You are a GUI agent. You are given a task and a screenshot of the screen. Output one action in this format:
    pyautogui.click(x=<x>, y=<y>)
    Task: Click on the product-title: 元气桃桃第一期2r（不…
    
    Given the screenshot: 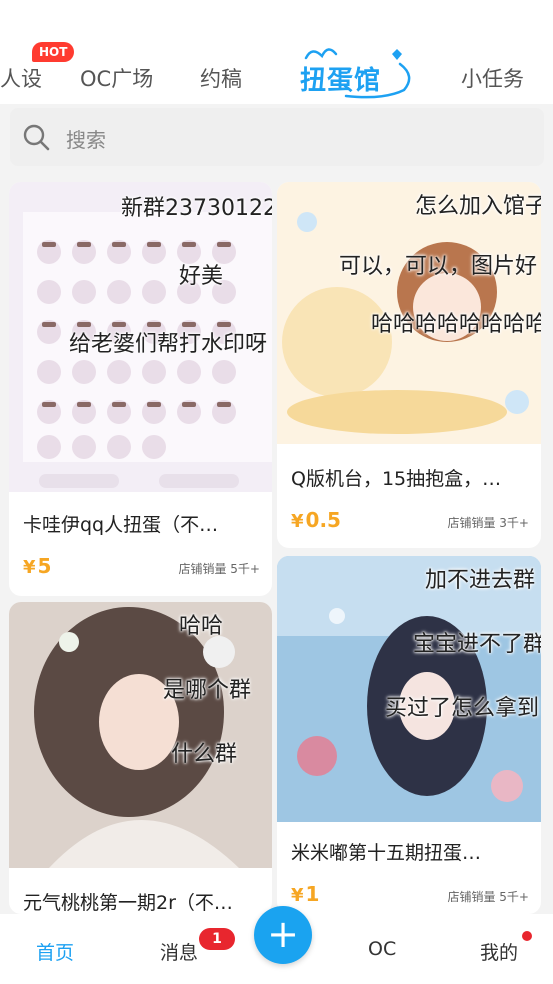 What is the action you would take?
    pyautogui.click(x=128, y=903)
    